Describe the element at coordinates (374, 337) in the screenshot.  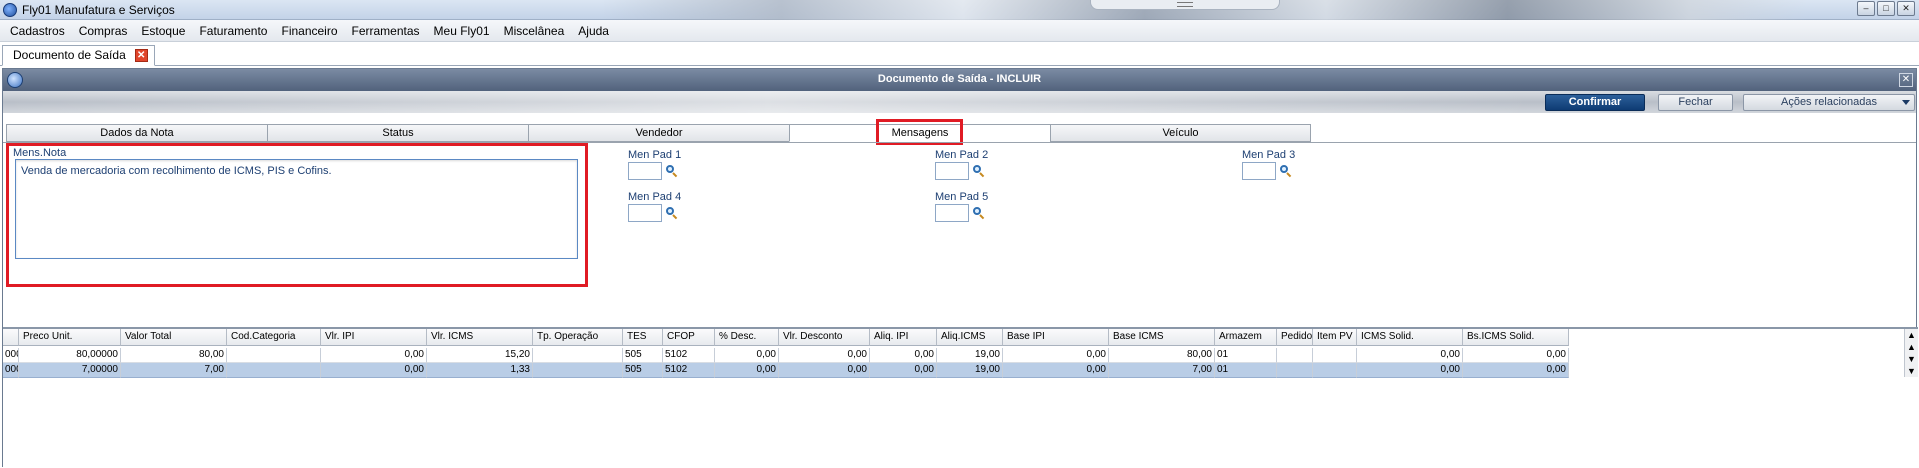
I see `col-header: Vlr. IPI` at that location.